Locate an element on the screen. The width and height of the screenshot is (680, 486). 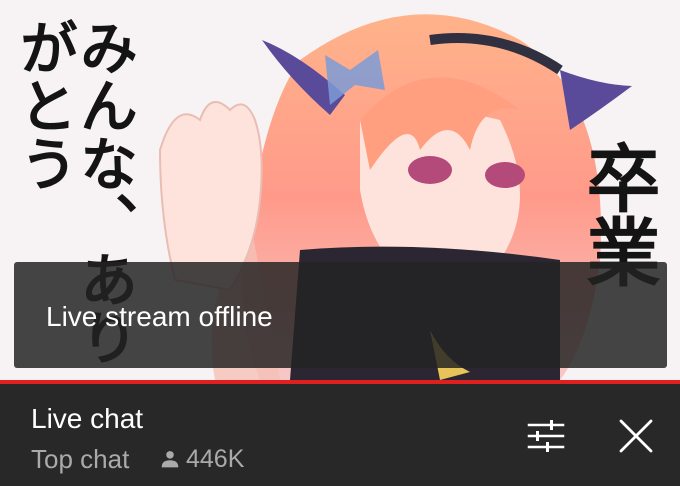
person-icon is located at coordinates (170, 459).